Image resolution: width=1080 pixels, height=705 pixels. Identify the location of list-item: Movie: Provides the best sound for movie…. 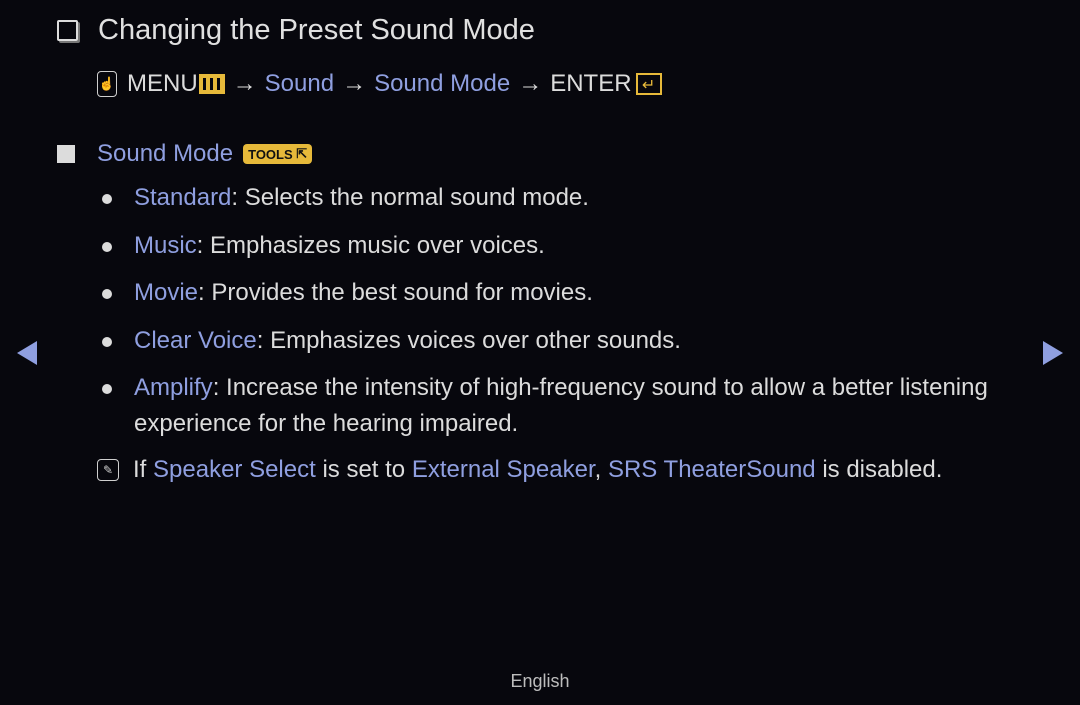
(550, 293).